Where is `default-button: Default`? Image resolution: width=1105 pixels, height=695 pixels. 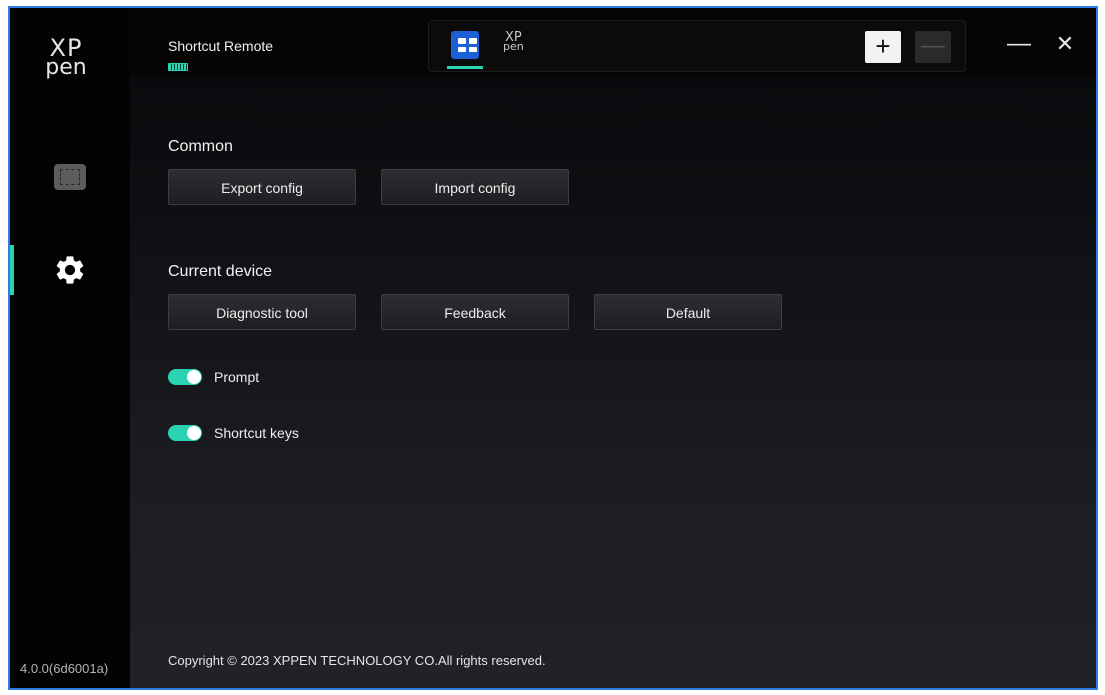
default-button: Default is located at coordinates (688, 312).